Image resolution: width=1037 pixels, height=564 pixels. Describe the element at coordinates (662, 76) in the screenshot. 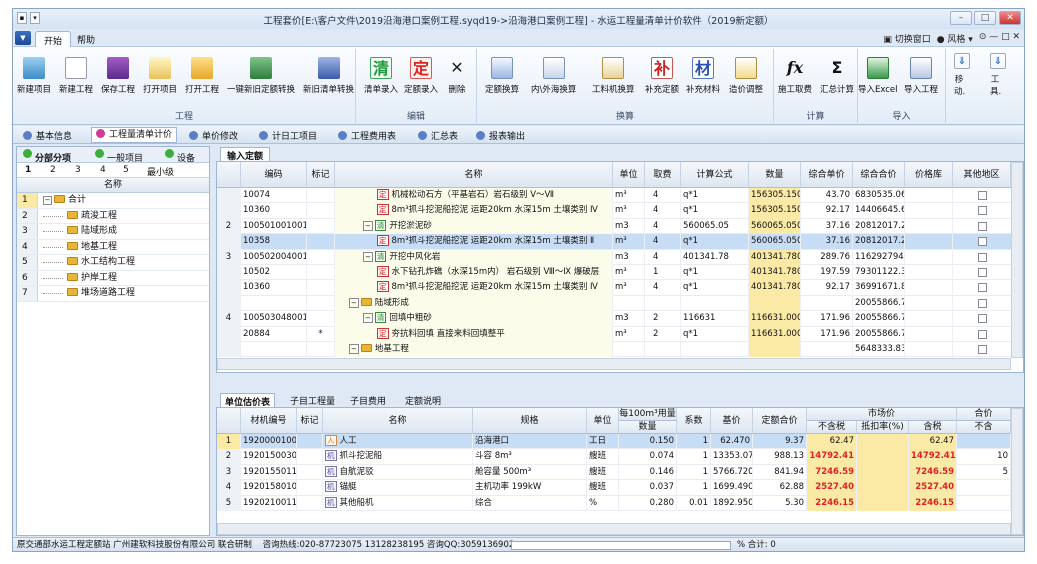

I see `supplement-quota-button: 补补充定额` at that location.